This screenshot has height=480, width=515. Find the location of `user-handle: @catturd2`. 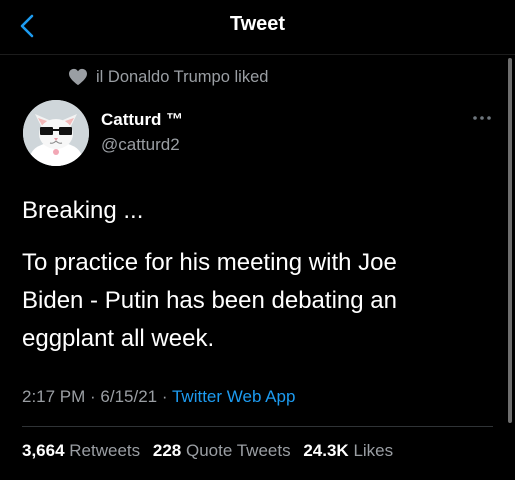

user-handle: @catturd2 is located at coordinates (140, 145).